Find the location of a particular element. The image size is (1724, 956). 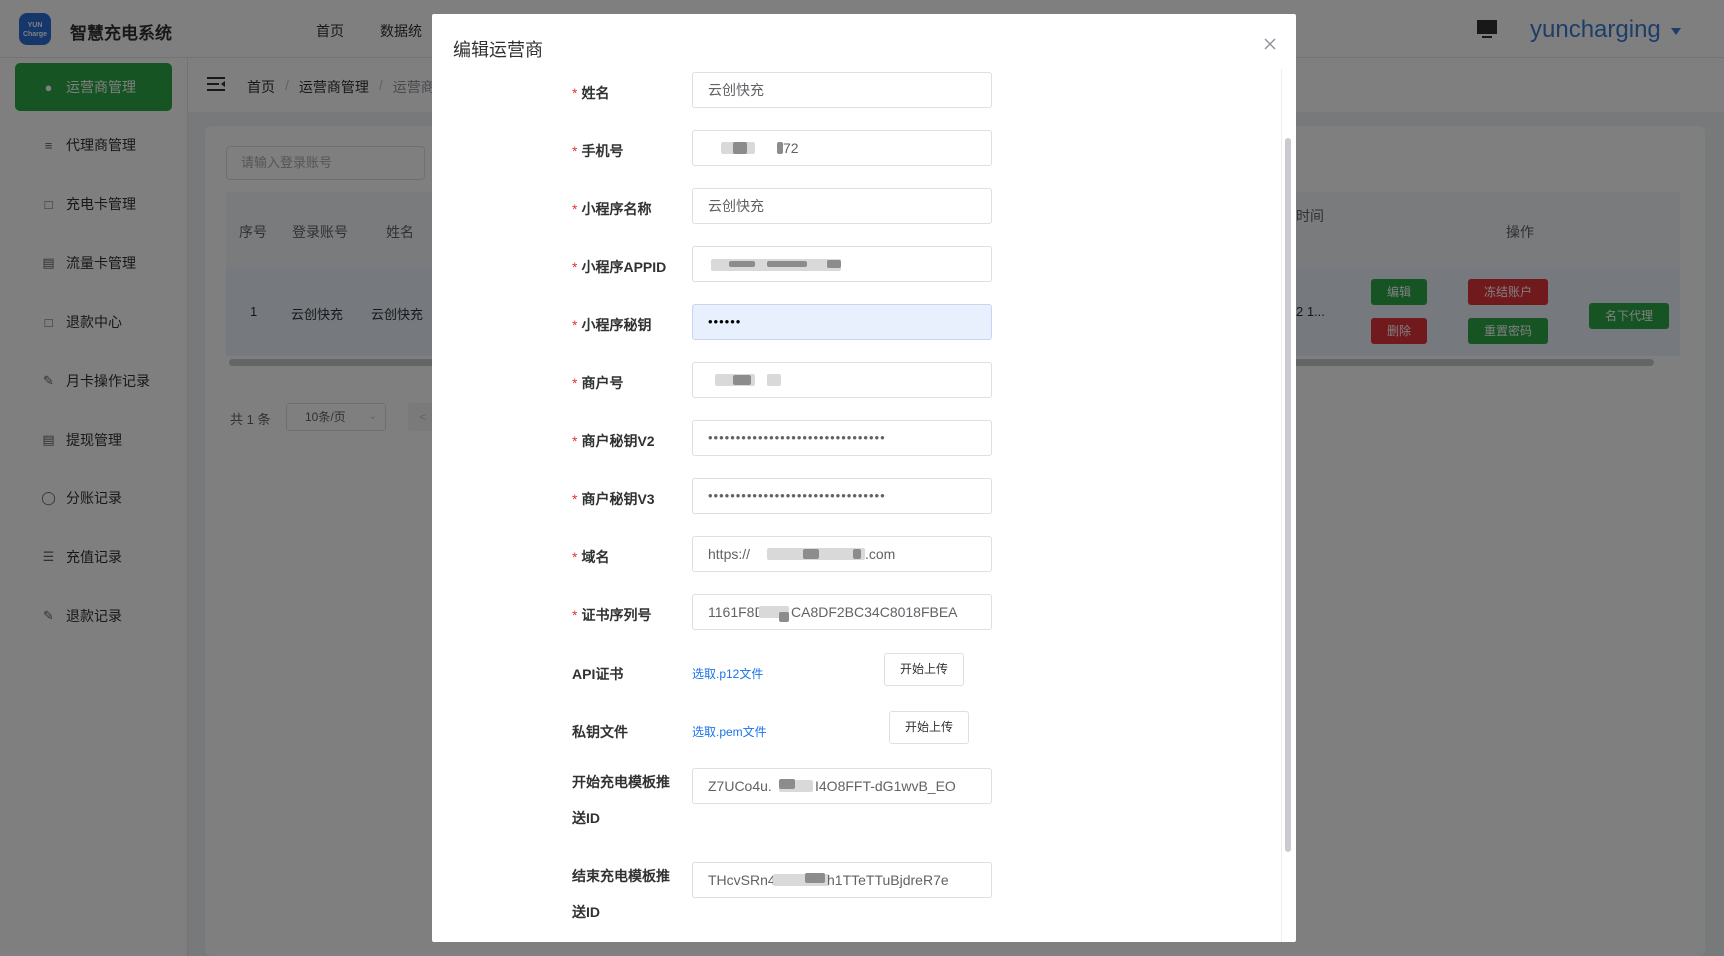

start-template-field: Z7UCo4u. I4O8FFT-dG1wvB_EO is located at coordinates (842, 786).